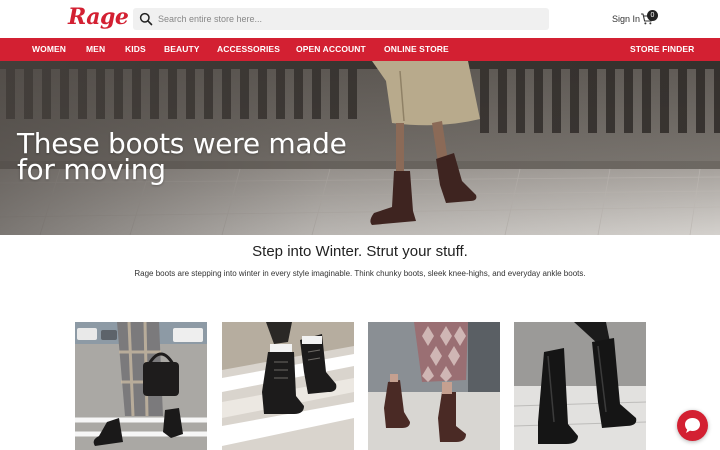 The image size is (720, 450). I want to click on site-header: Rage Sign In 0, so click(360, 19).